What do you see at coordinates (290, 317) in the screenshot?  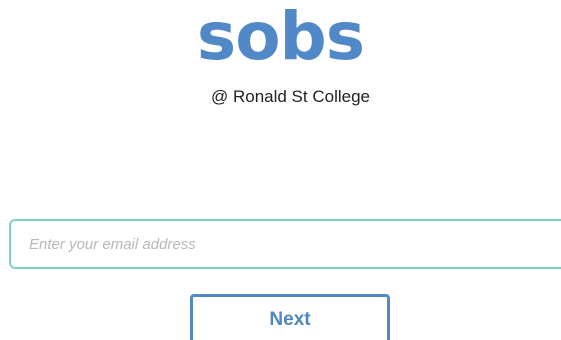 I see `next-button: Next` at bounding box center [290, 317].